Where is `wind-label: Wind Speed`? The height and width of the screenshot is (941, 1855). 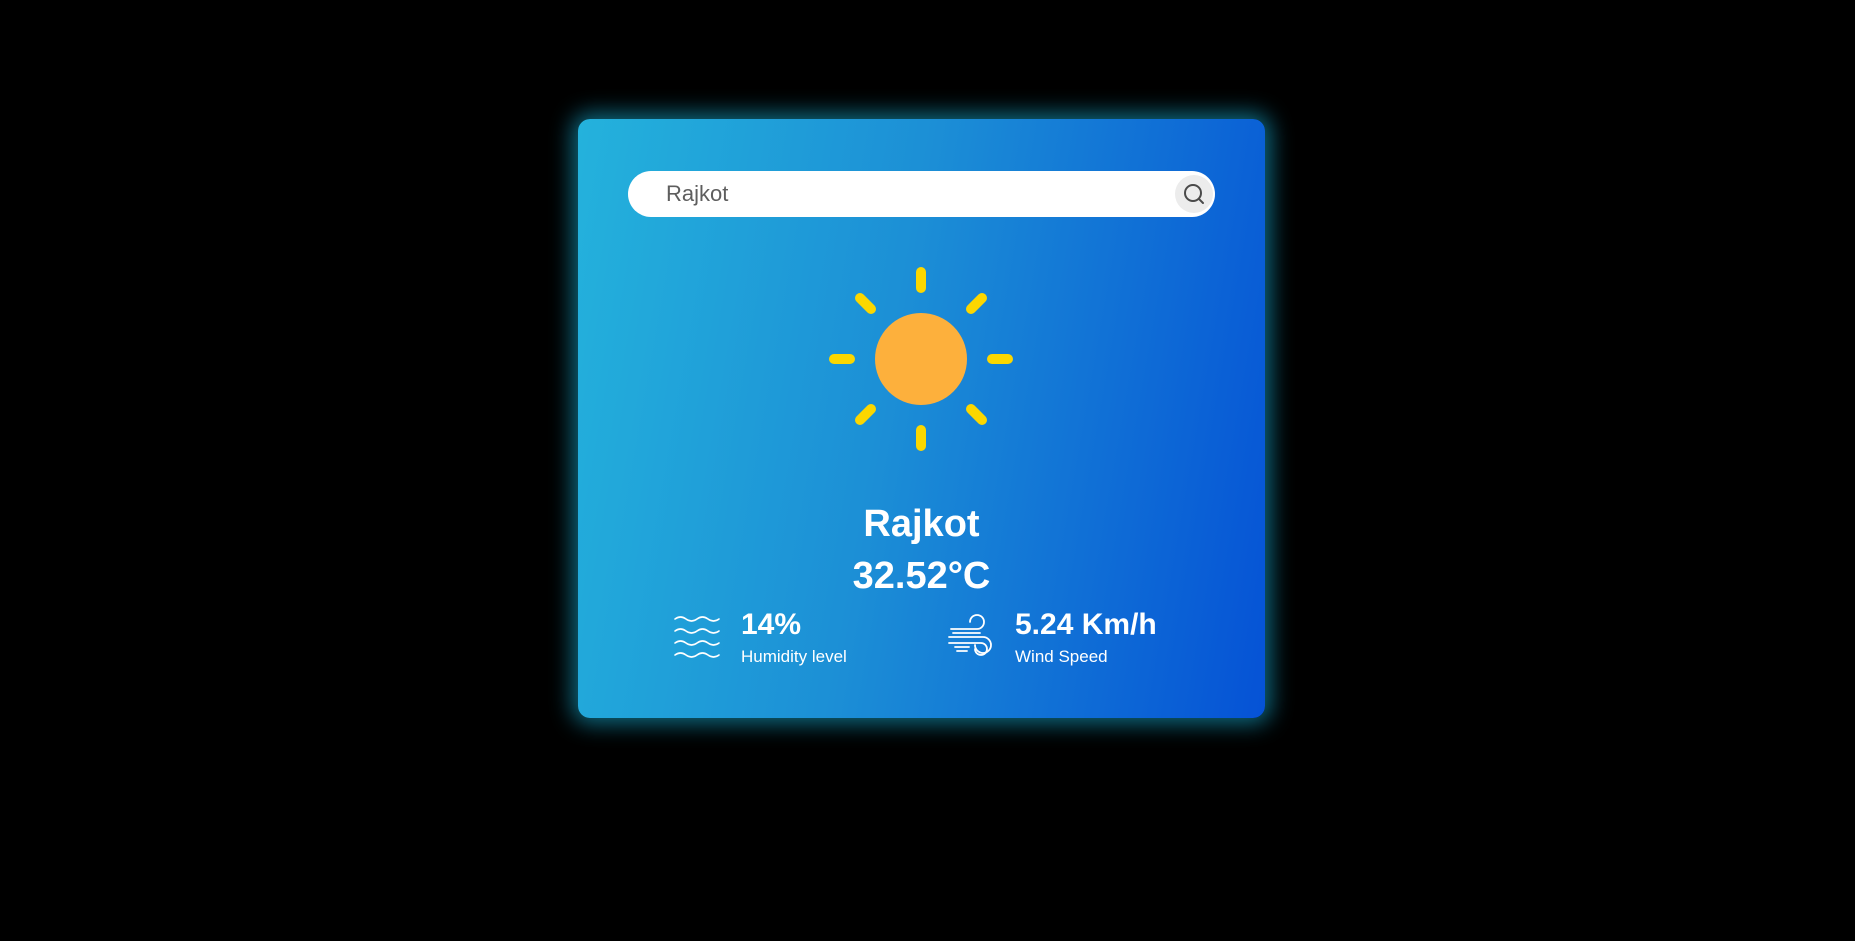
wind-label: Wind Speed is located at coordinates (1061, 656).